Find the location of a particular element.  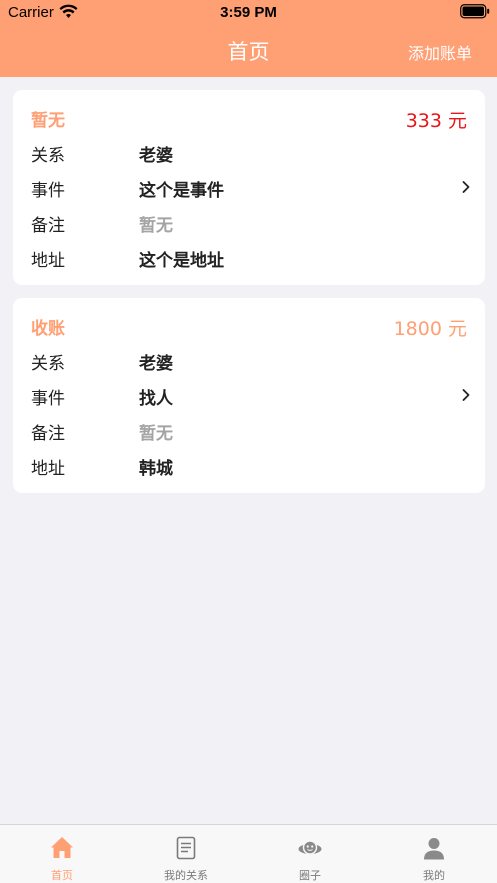

event-value: 找人 is located at coordinates (156, 399).